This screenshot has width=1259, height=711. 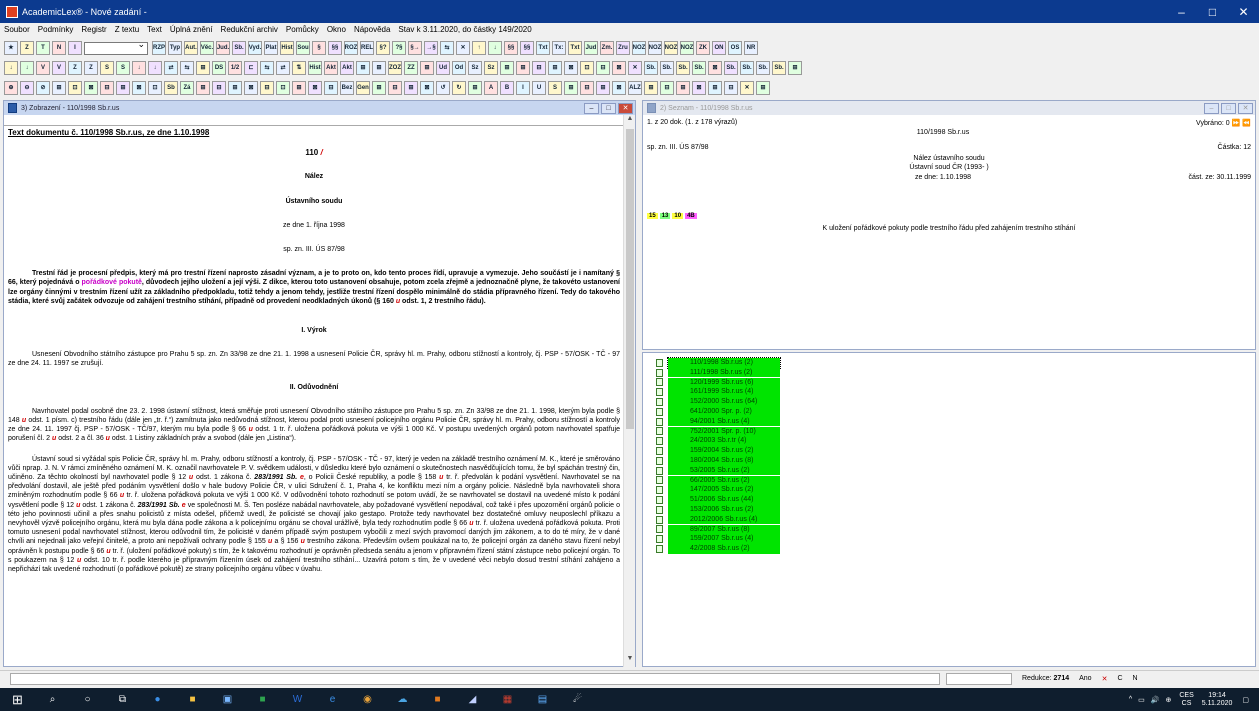 What do you see at coordinates (1236, 123) in the screenshot?
I see `next-record-icon: ⏩` at bounding box center [1236, 123].